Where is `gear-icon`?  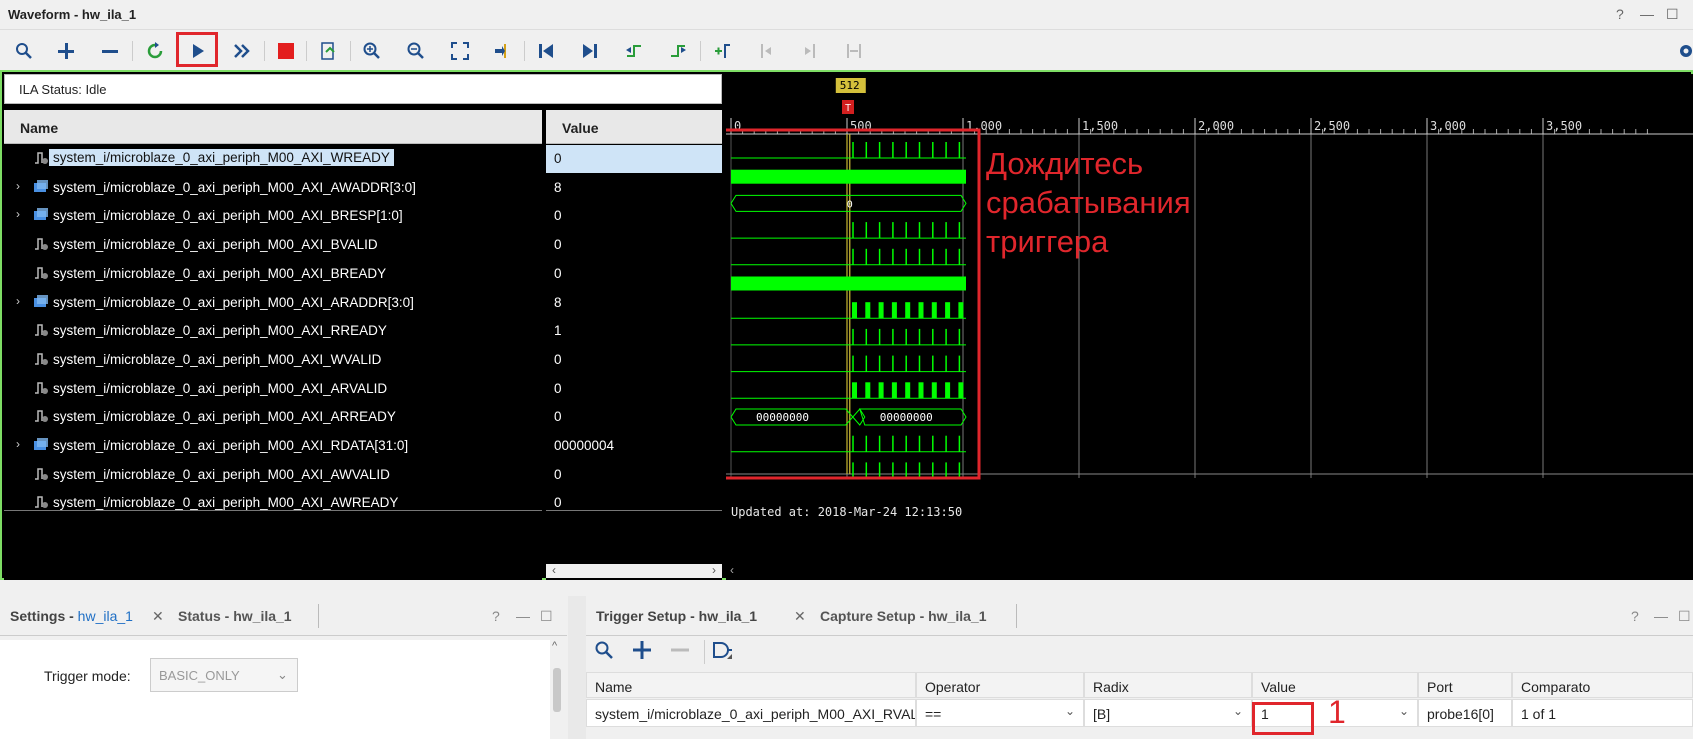
gear-icon is located at coordinates (1683, 51).